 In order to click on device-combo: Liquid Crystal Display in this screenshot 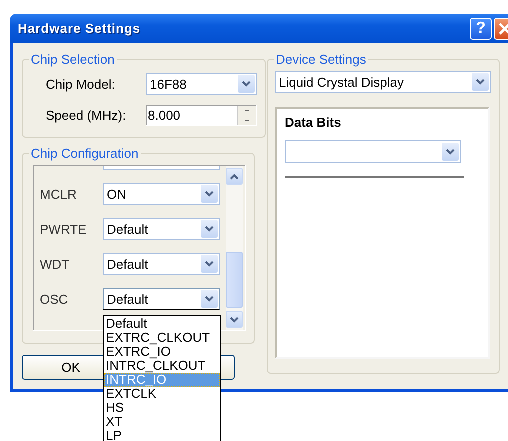, I will do `click(383, 82)`.